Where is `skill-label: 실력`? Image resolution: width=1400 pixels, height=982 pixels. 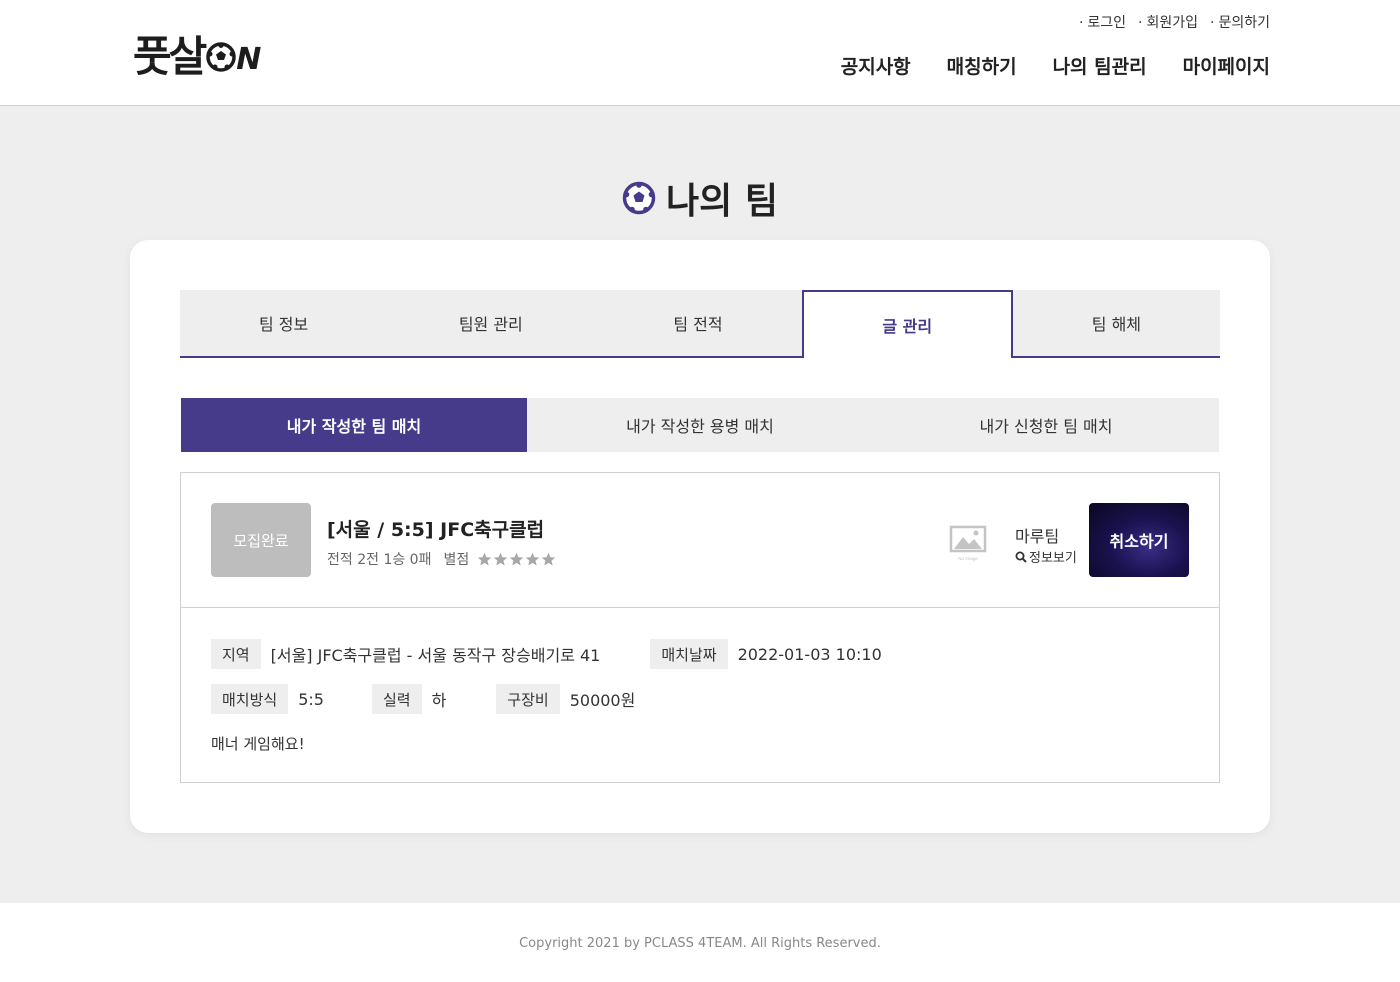
skill-label: 실력 is located at coordinates (396, 699).